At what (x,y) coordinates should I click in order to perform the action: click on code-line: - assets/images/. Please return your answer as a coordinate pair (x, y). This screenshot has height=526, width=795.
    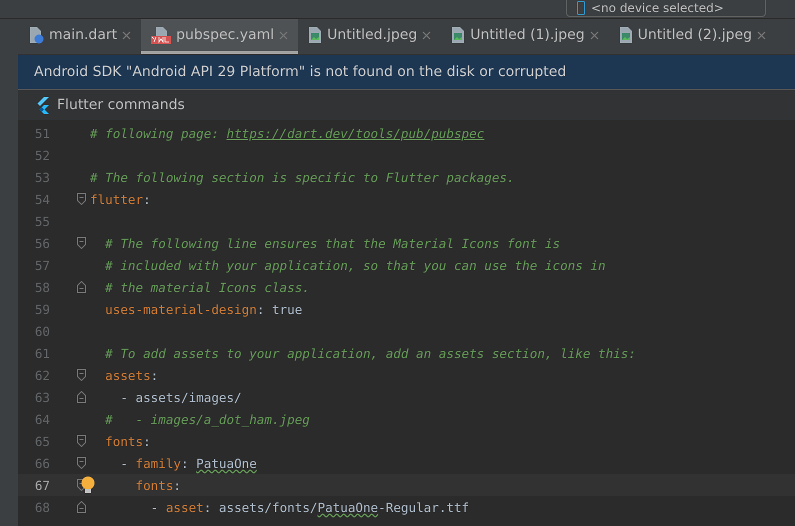
    Looking at the image, I should click on (180, 397).